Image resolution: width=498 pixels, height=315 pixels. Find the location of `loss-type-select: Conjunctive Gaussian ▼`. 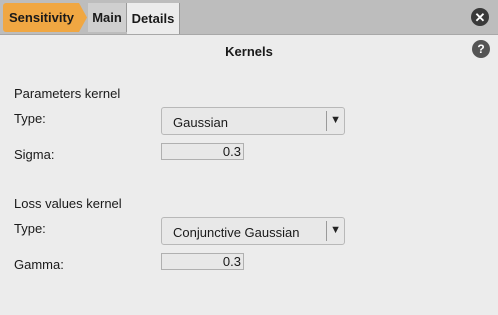

loss-type-select: Conjunctive Gaussian ▼ is located at coordinates (253, 231).